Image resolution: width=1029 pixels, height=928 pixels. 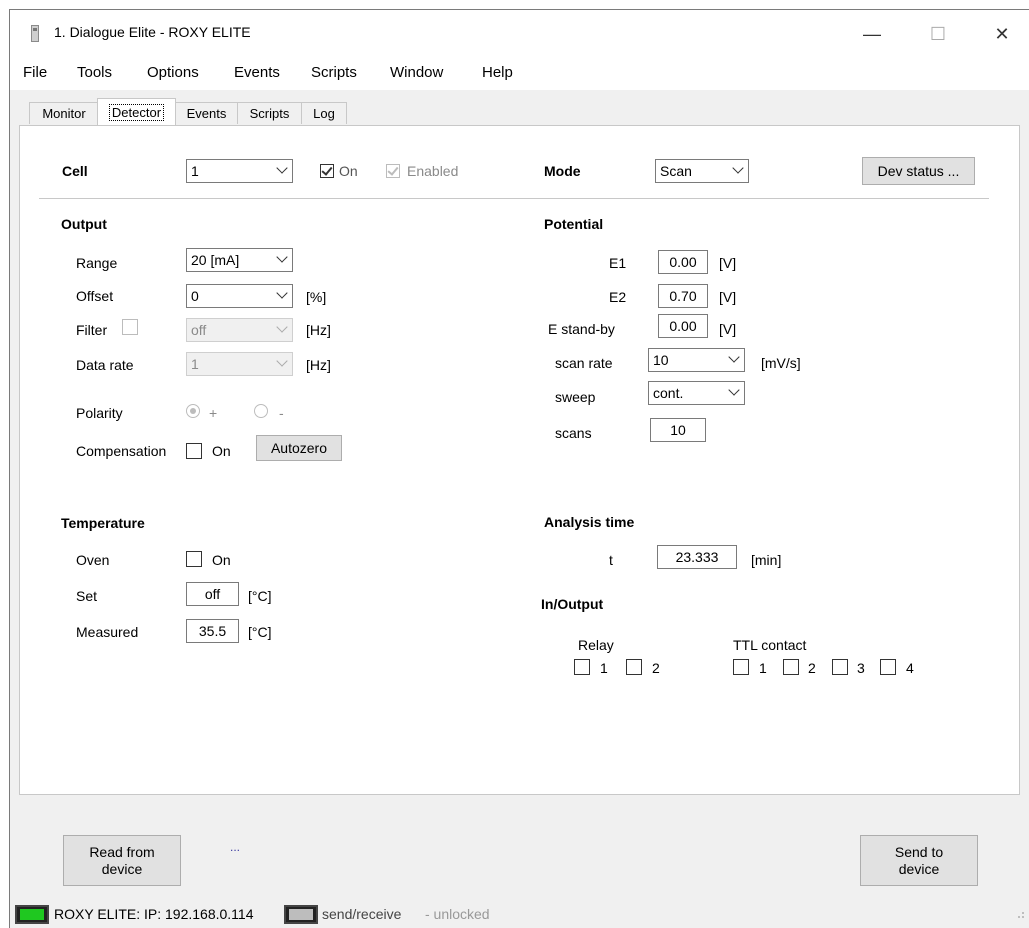 What do you see at coordinates (728, 329) in the screenshot?
I see `estandby-unit: [V]` at bounding box center [728, 329].